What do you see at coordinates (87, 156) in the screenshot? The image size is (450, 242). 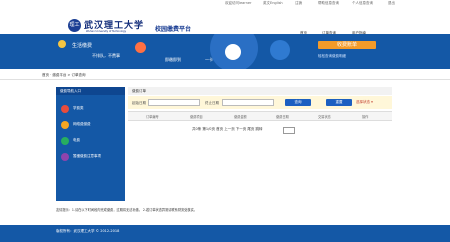 I see `sidebar-item-label: 暂缓缴费注意事项` at bounding box center [87, 156].